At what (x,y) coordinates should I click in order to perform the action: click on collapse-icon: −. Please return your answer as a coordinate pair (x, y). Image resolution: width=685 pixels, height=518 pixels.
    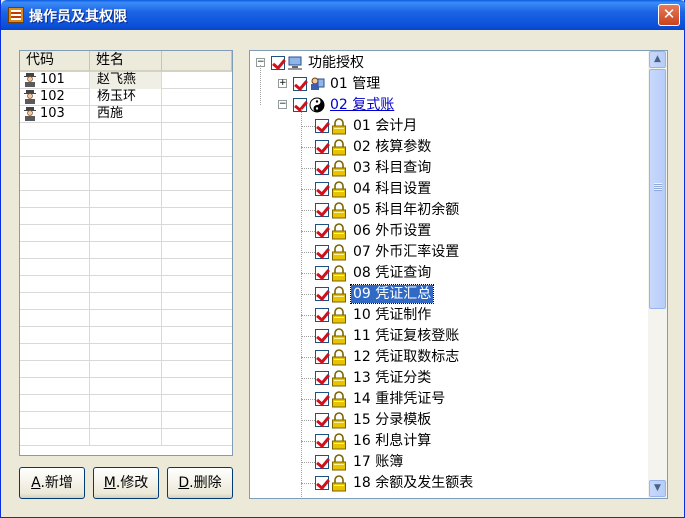
    Looking at the image, I should click on (282, 104).